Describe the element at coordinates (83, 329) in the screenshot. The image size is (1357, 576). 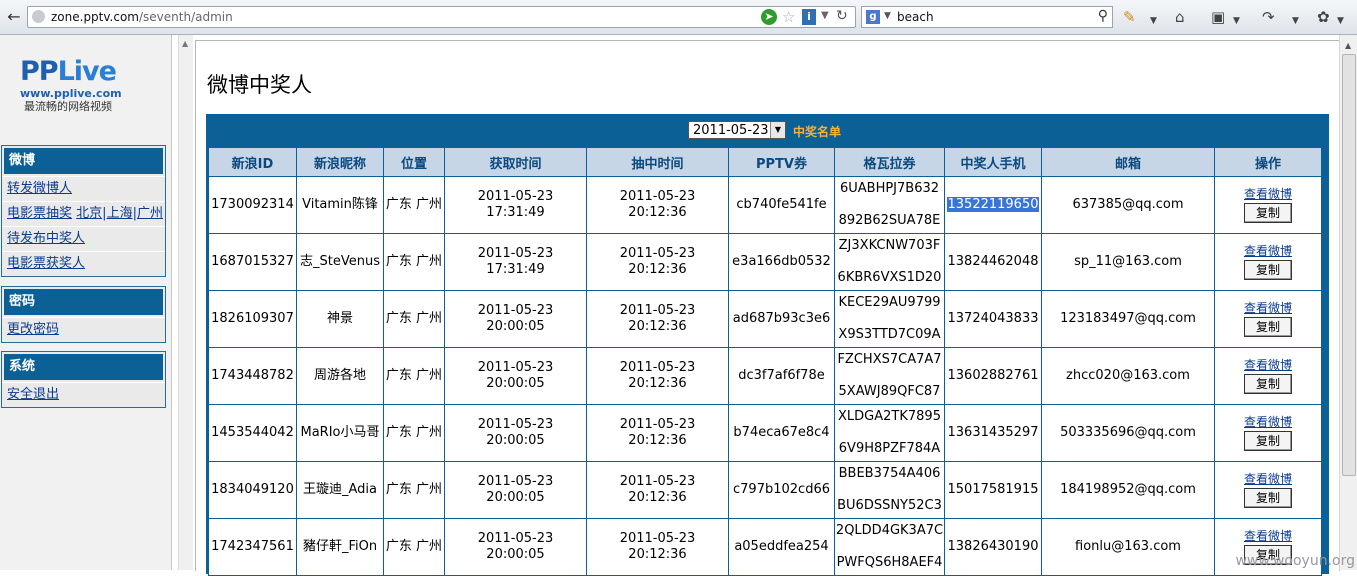
I see `sidebar-item-change-password: 更改密码` at that location.